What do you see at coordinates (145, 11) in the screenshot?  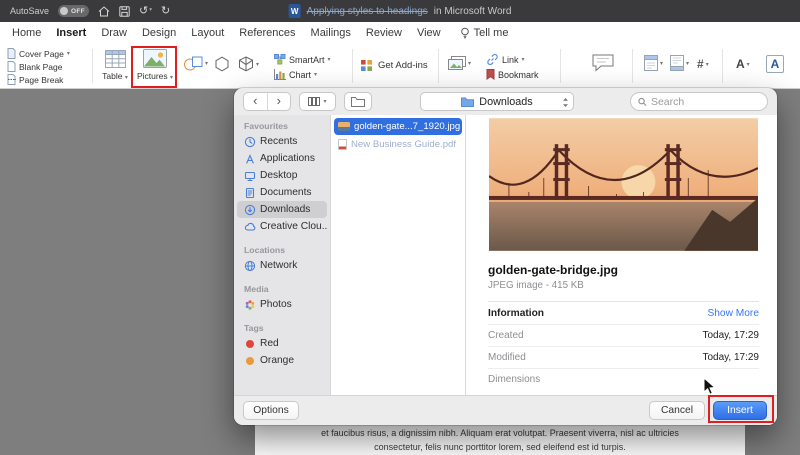 I see `undo-button: ↺ ▾` at bounding box center [145, 11].